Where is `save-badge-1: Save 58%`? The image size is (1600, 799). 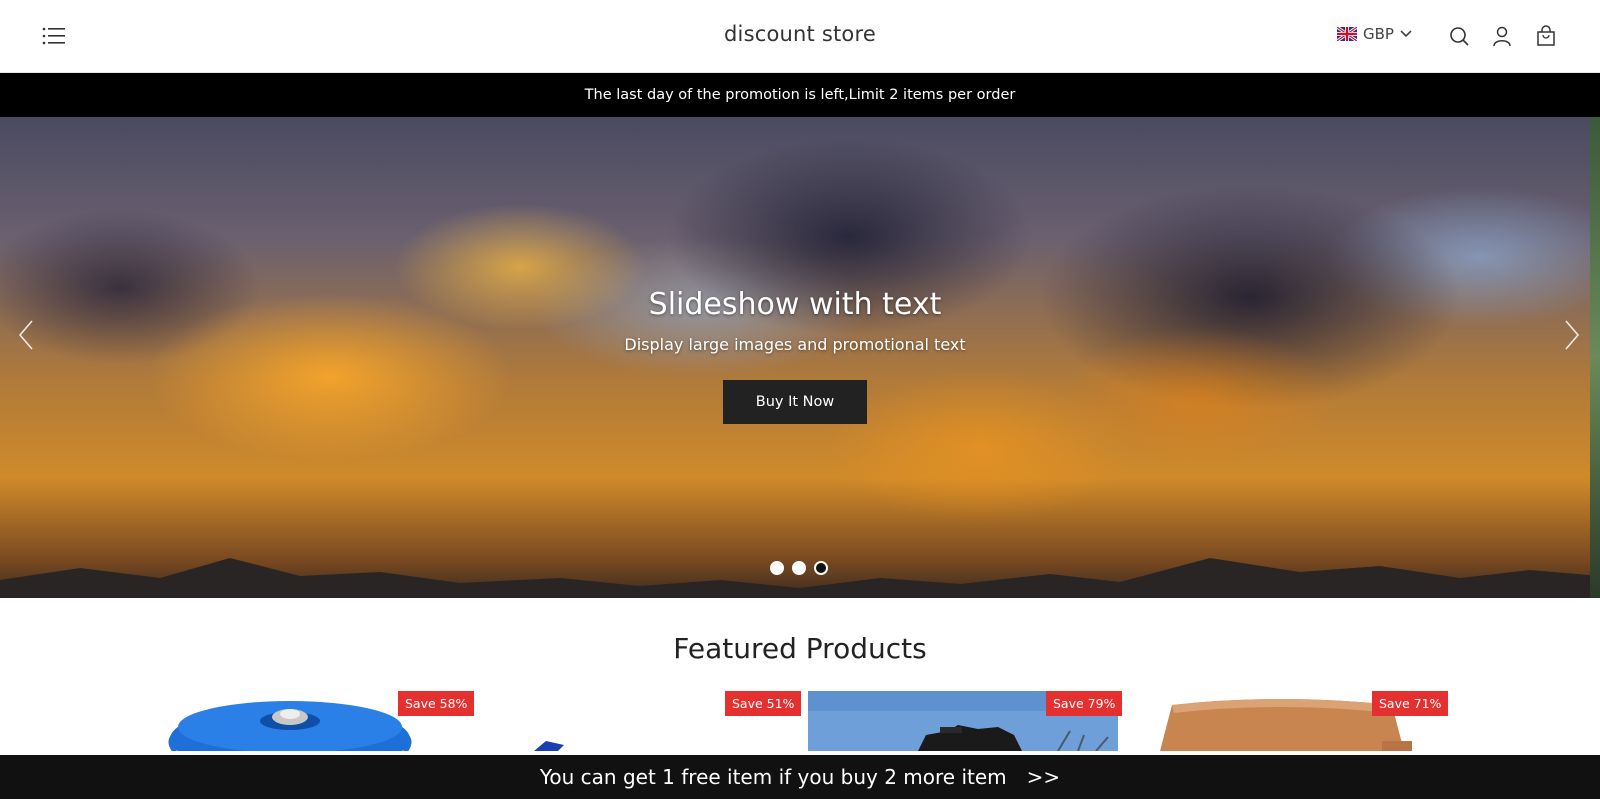 save-badge-1: Save 58% is located at coordinates (436, 703).